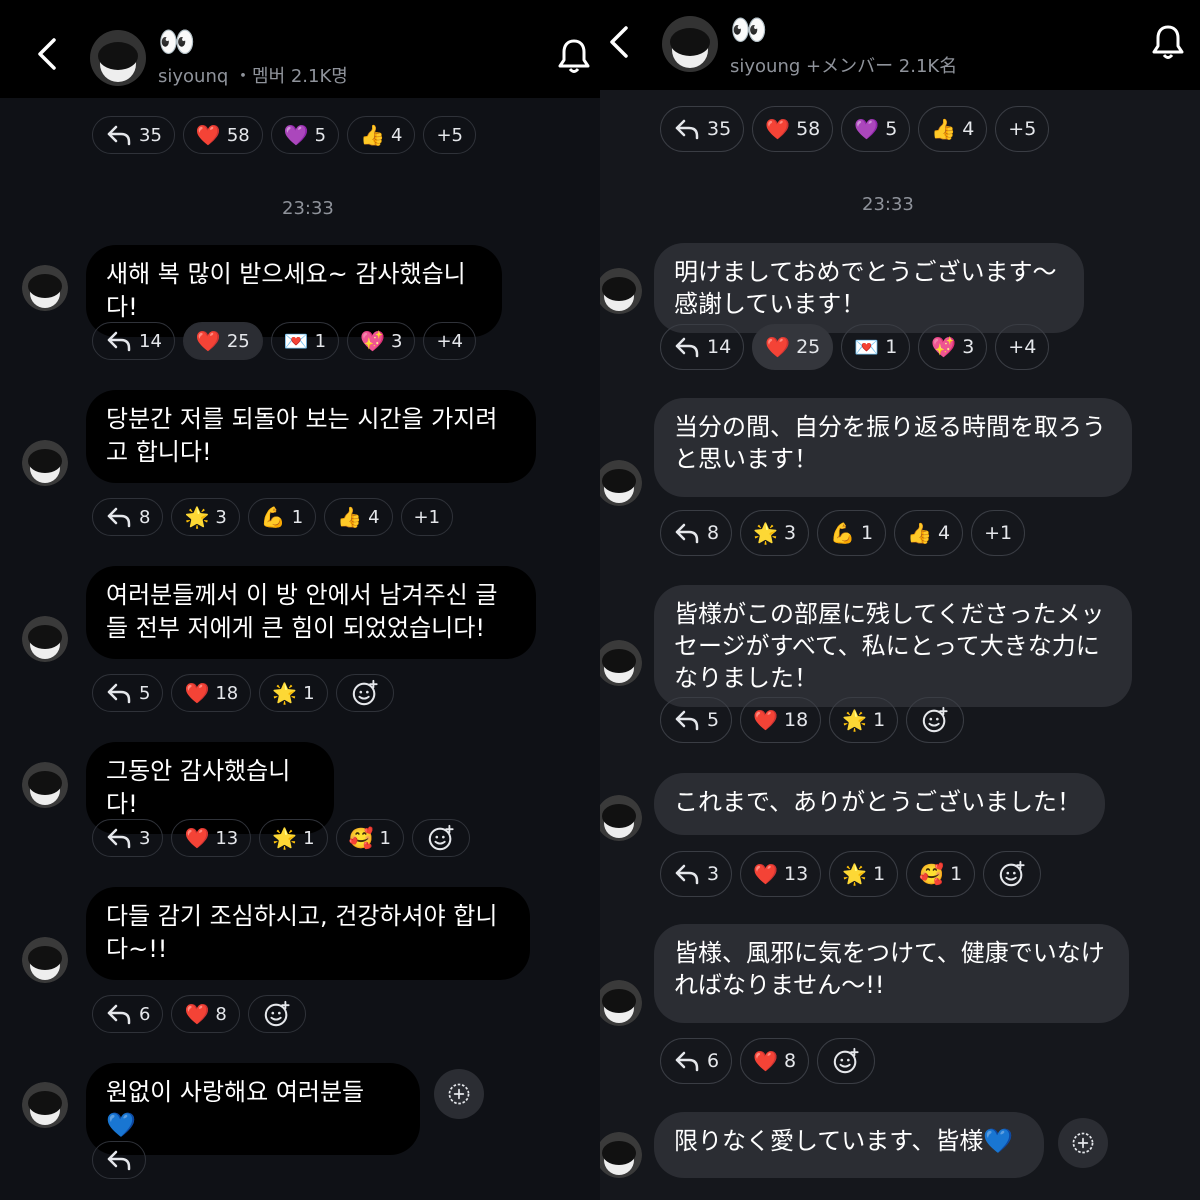 This screenshot has height=1200, width=1200. What do you see at coordinates (719, 129) in the screenshot?
I see `reaction-count: 35` at bounding box center [719, 129].